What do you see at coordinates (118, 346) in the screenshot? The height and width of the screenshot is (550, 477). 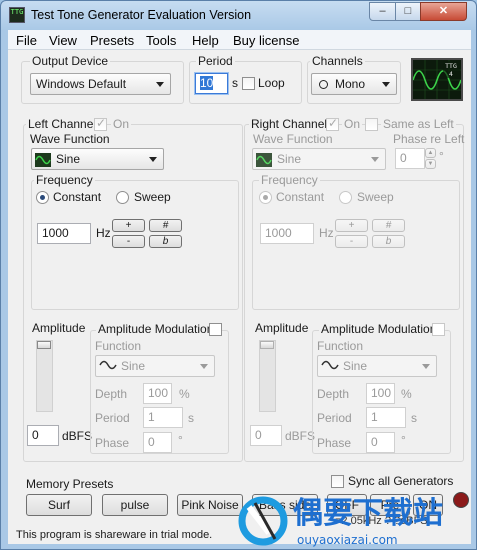 I see `left-function-label: Function` at bounding box center [118, 346].